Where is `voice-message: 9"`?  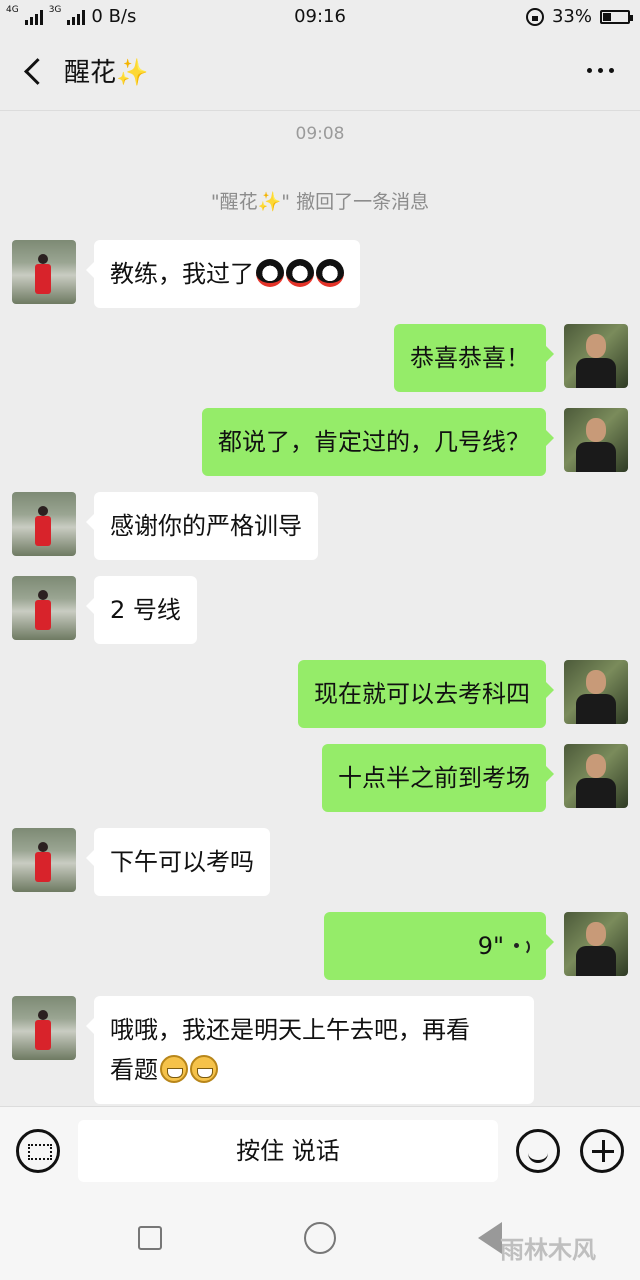 voice-message: 9" is located at coordinates (439, 946).